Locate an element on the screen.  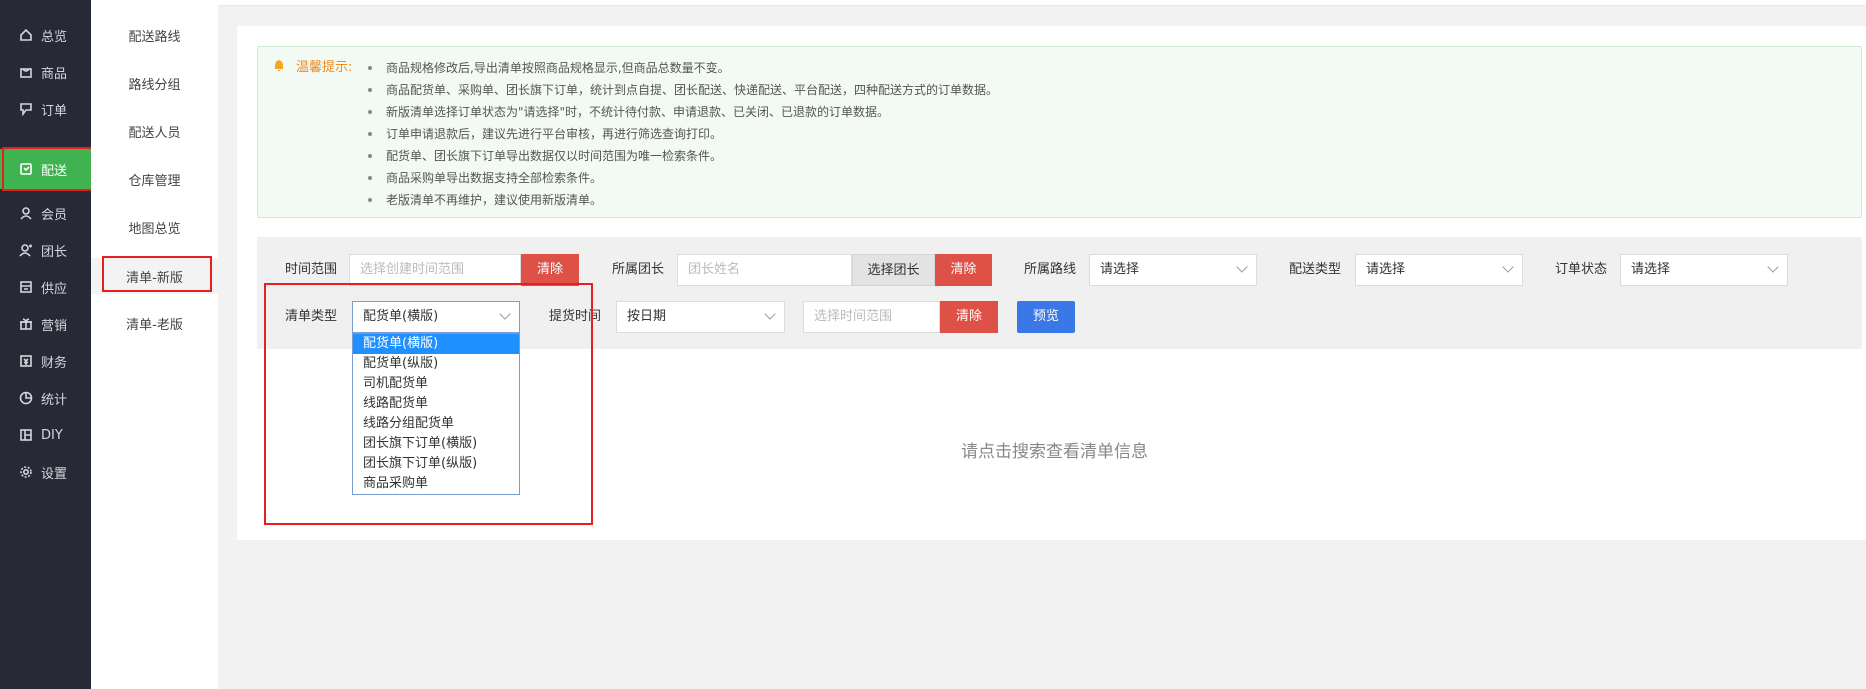
gift-icon is located at coordinates (26, 324).